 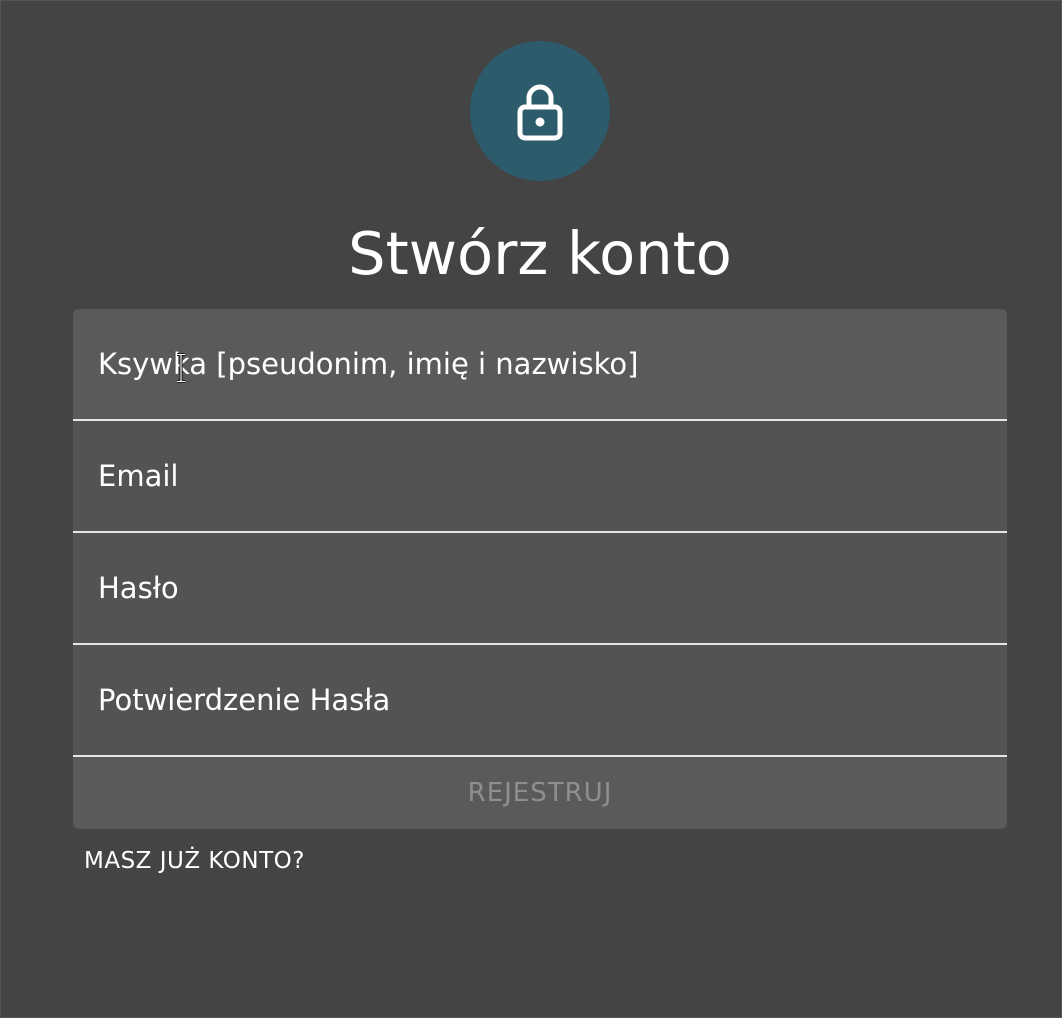 I want to click on email-input, so click(x=540, y=476).